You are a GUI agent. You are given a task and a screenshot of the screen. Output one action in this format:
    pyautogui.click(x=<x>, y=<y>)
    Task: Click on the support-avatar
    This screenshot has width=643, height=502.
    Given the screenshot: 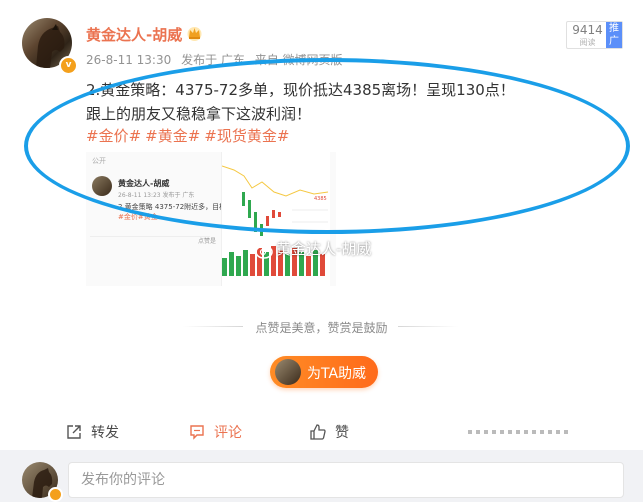 What is the action you would take?
    pyautogui.click(x=288, y=372)
    